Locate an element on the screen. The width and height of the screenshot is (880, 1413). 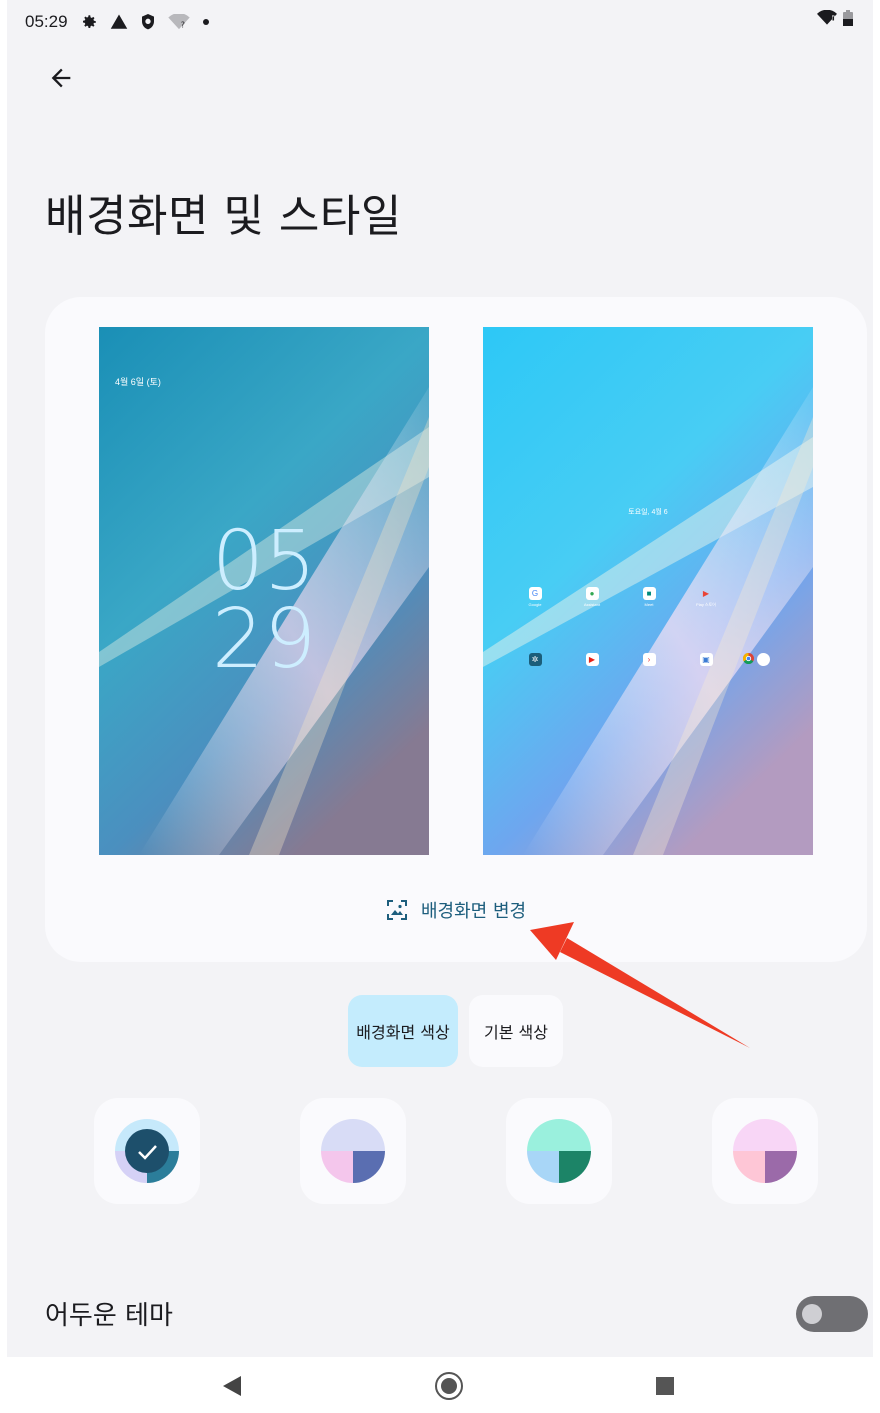
nav-back-button is located at coordinates (232, 1386).